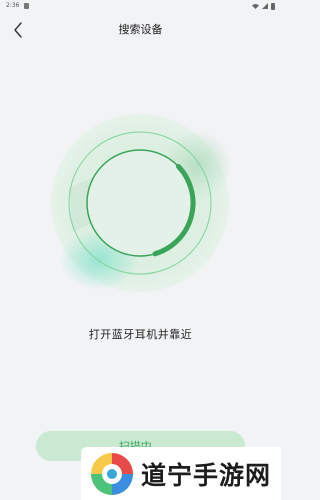 The image size is (320, 500). I want to click on signal-icon, so click(265, 6).